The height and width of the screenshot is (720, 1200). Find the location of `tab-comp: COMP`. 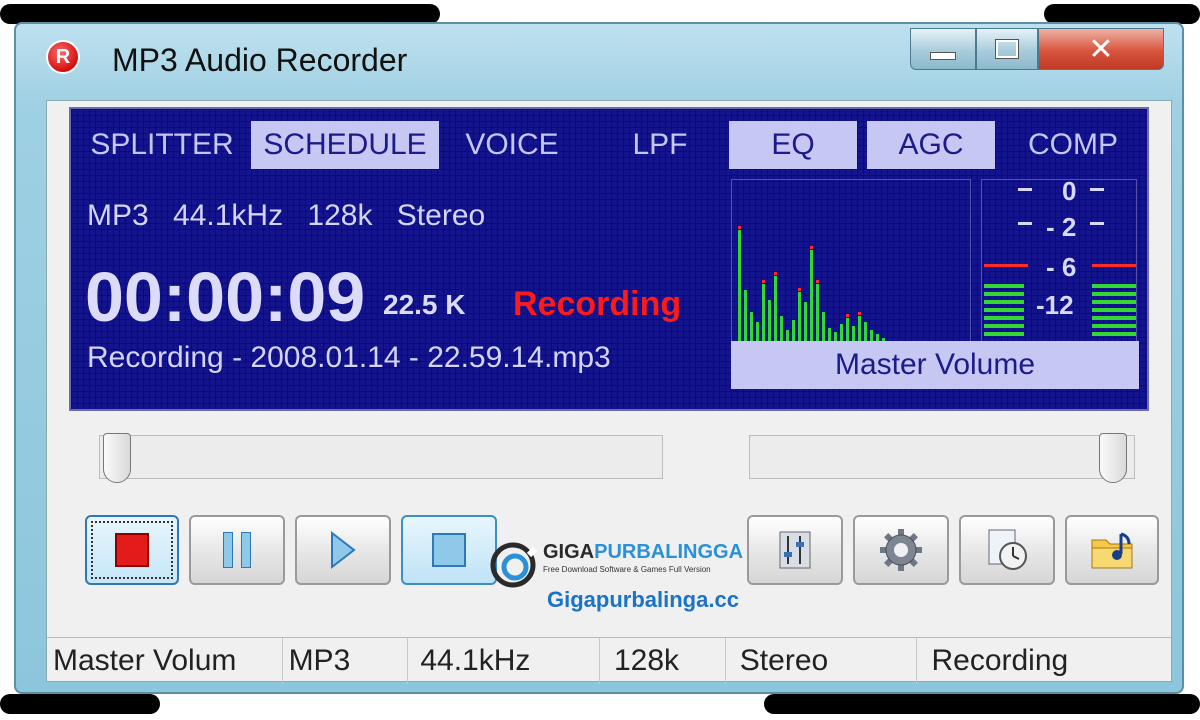

tab-comp: COMP is located at coordinates (1073, 145).